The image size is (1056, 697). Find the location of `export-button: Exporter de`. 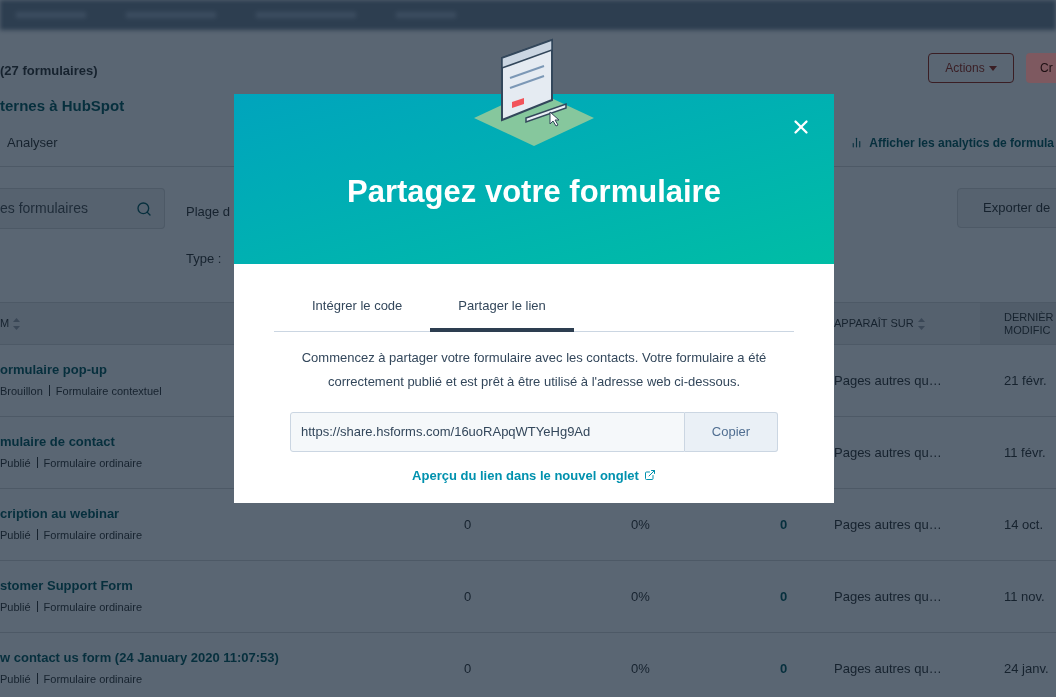

export-button: Exporter de is located at coordinates (1006, 208).